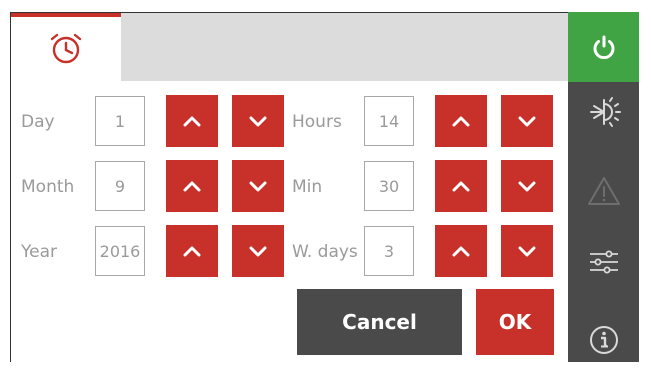 The width and height of the screenshot is (651, 370). I want to click on info-icon, so click(603, 340).